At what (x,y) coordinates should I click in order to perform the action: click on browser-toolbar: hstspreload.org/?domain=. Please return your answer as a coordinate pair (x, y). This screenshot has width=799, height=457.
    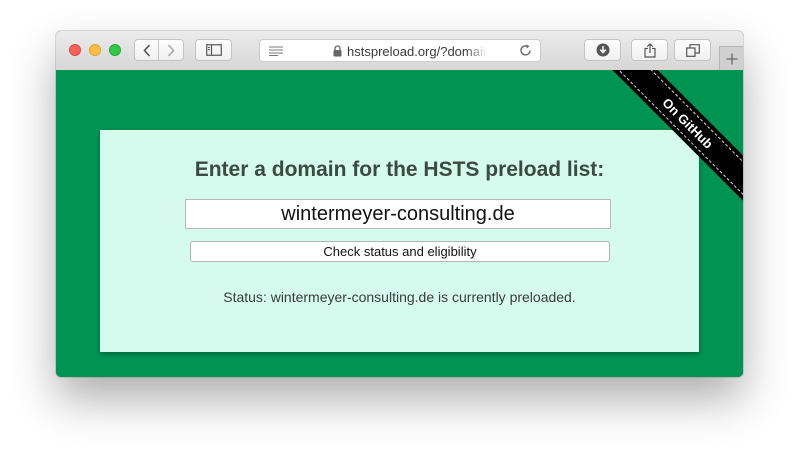
    Looking at the image, I should click on (399, 51).